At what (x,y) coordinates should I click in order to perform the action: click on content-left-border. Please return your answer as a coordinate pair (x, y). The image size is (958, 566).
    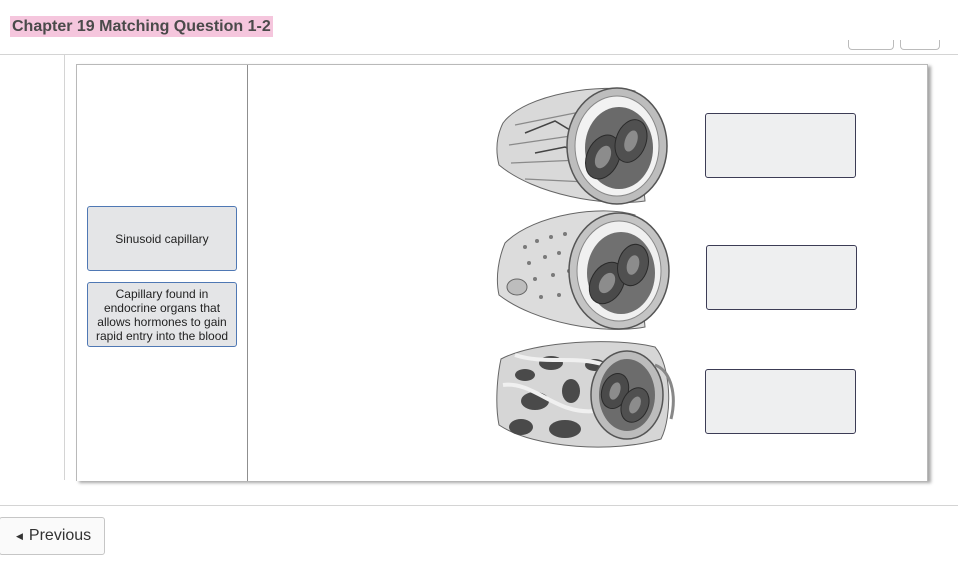
    Looking at the image, I should click on (64, 267).